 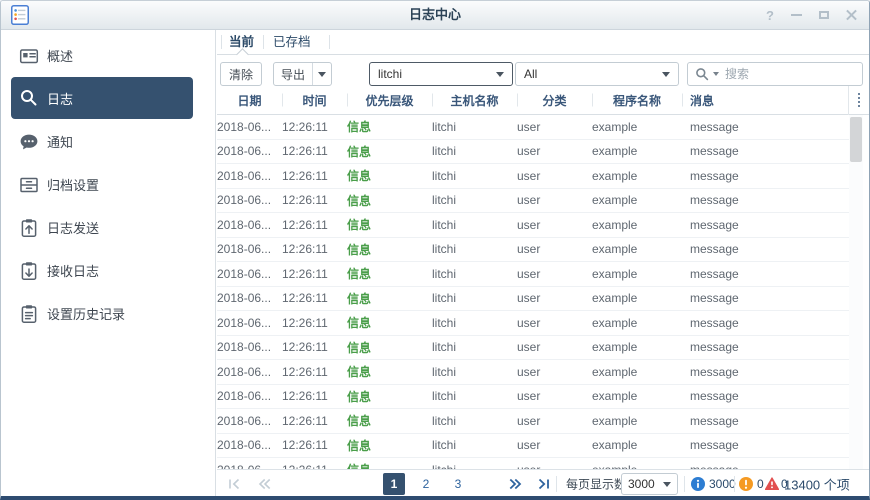 I want to click on column-header-category: 分类, so click(x=554, y=100).